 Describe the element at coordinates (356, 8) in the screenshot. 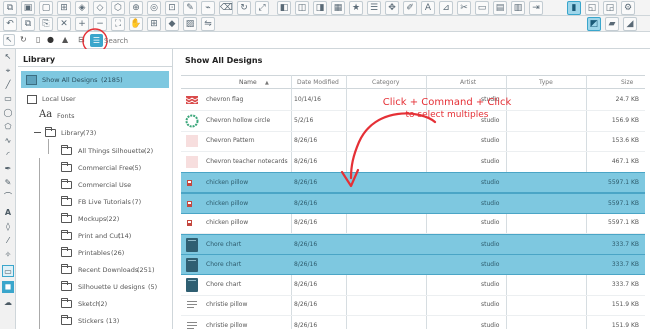

I see `star-icon: ★` at that location.